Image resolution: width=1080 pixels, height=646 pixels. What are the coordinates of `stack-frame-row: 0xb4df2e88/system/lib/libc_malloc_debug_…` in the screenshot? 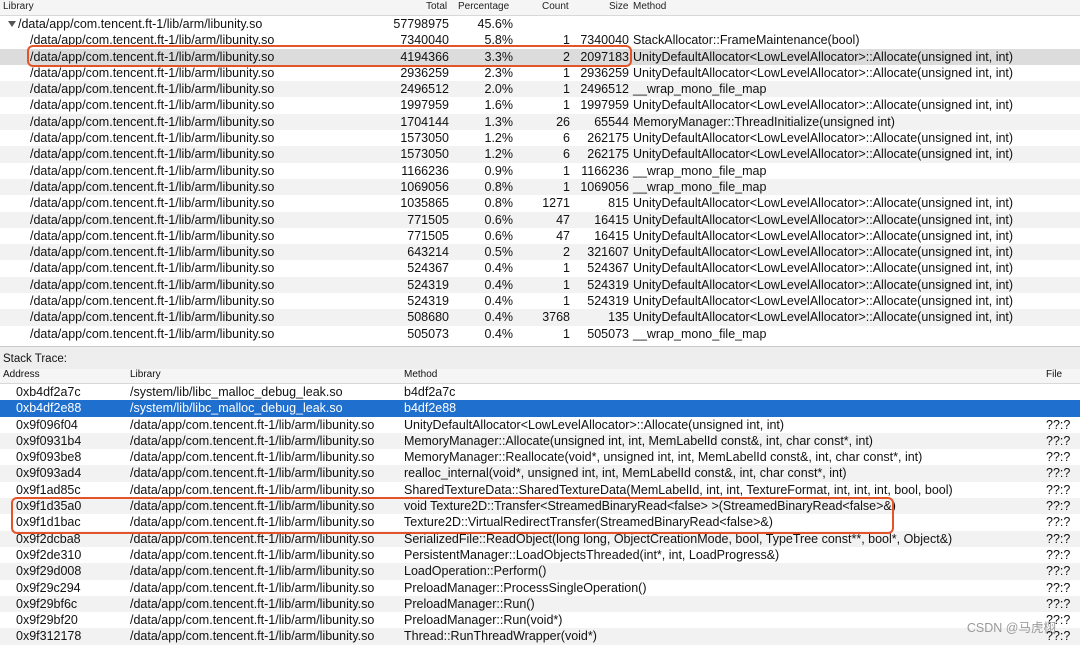 It's located at (540, 408).